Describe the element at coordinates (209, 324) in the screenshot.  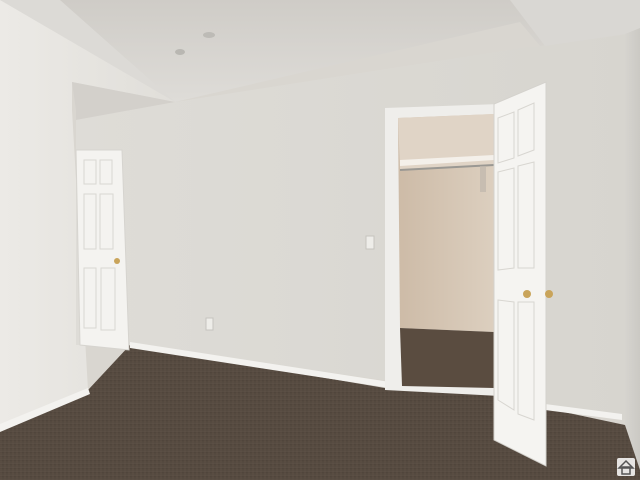
I see `outlet-icon` at that location.